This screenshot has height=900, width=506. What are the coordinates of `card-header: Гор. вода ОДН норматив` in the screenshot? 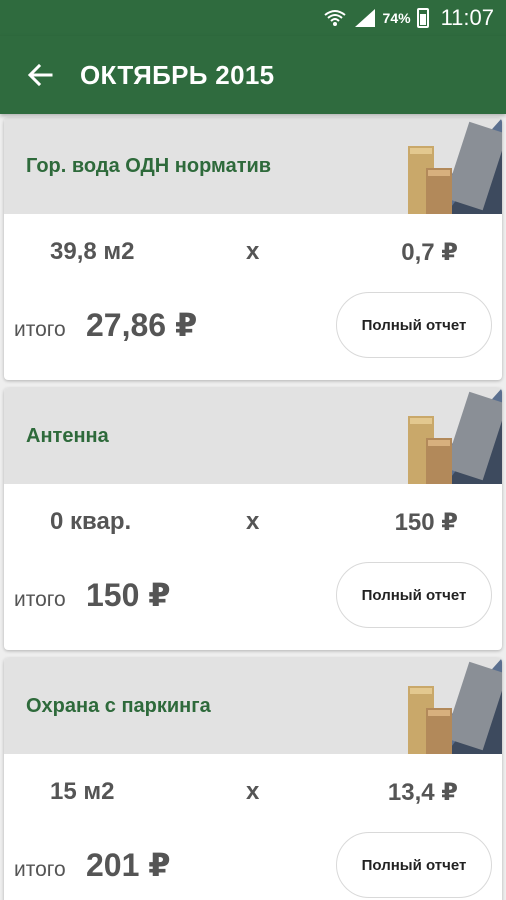 It's located at (253, 166).